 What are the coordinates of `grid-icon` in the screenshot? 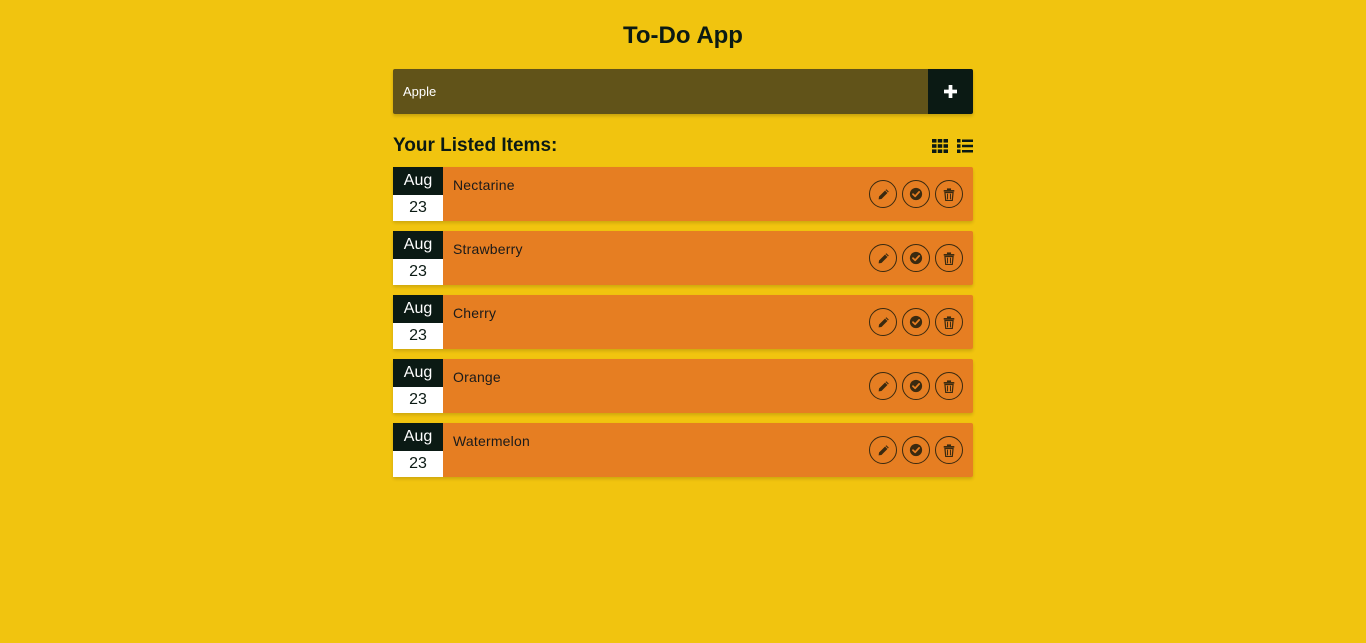 It's located at (940, 146).